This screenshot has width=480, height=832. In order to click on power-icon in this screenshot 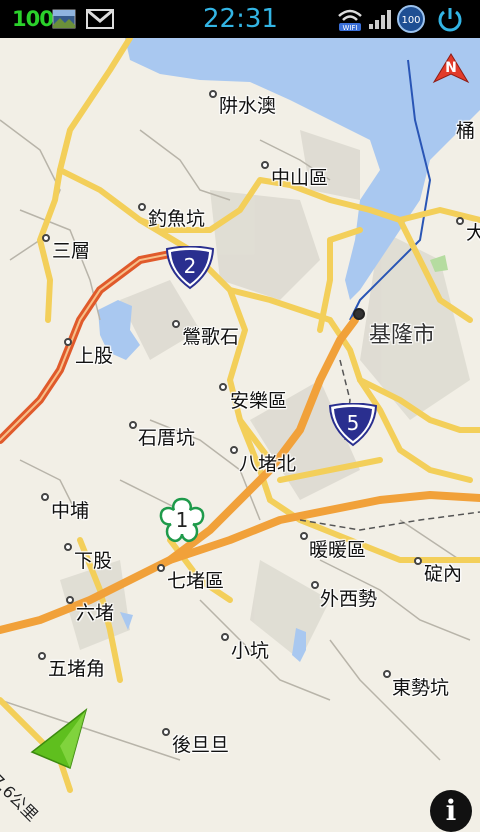, I will do `click(450, 19)`.